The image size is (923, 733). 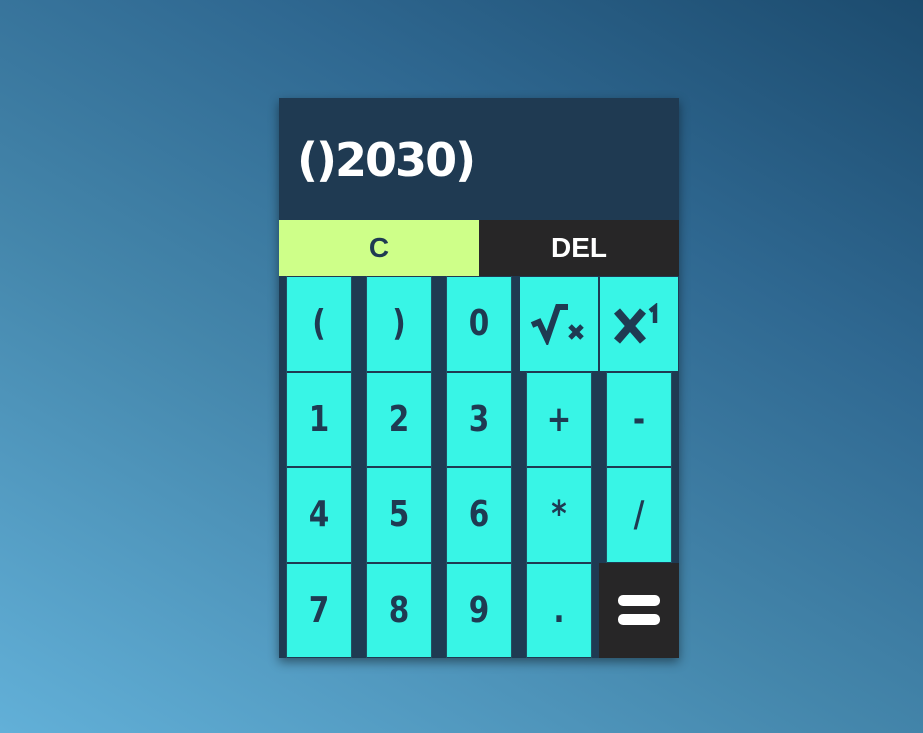 I want to click on equals-icon, so click(x=639, y=610).